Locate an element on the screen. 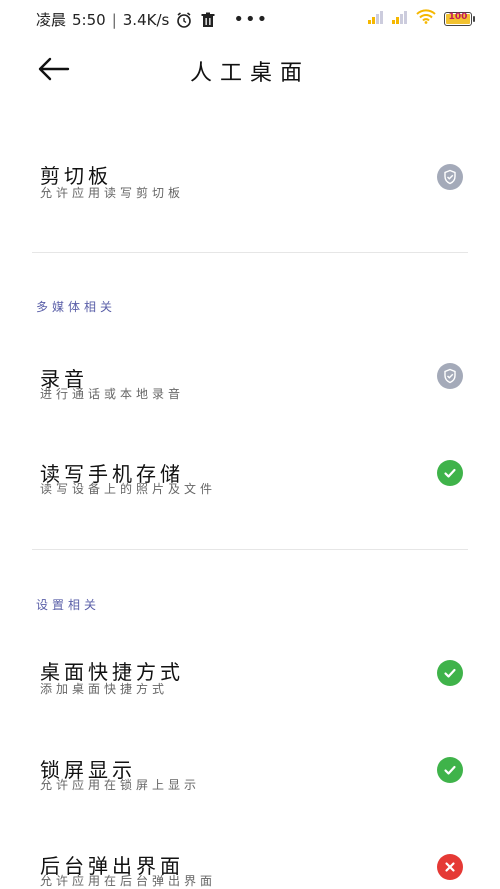  permission-item-record-audio: 录音 进行通话或本地录音 is located at coordinates (250, 385).